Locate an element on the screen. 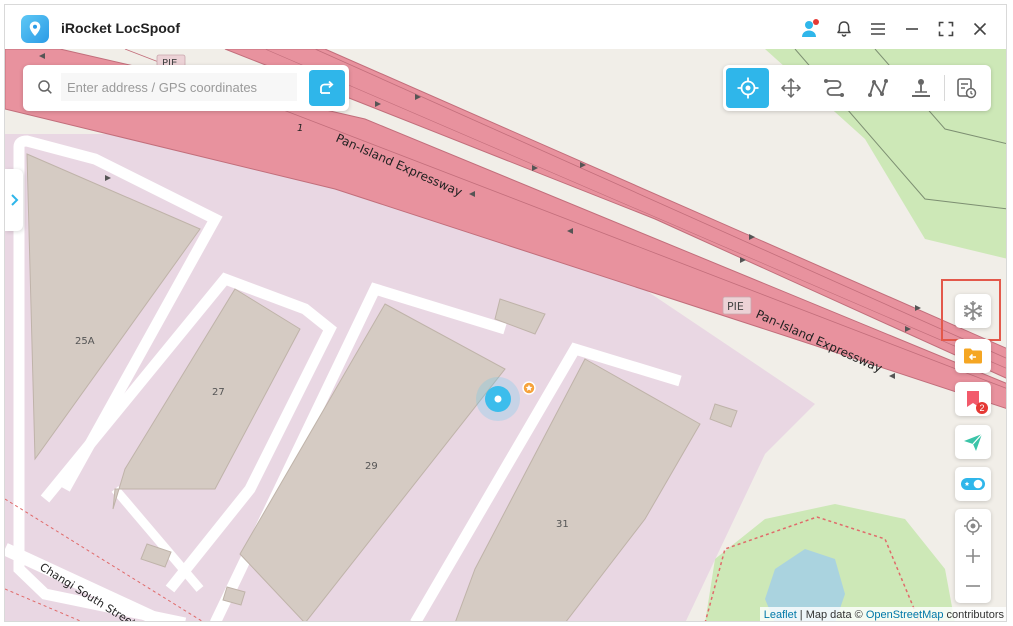 This screenshot has height=626, width=1013. toggle-icon is located at coordinates (973, 484).